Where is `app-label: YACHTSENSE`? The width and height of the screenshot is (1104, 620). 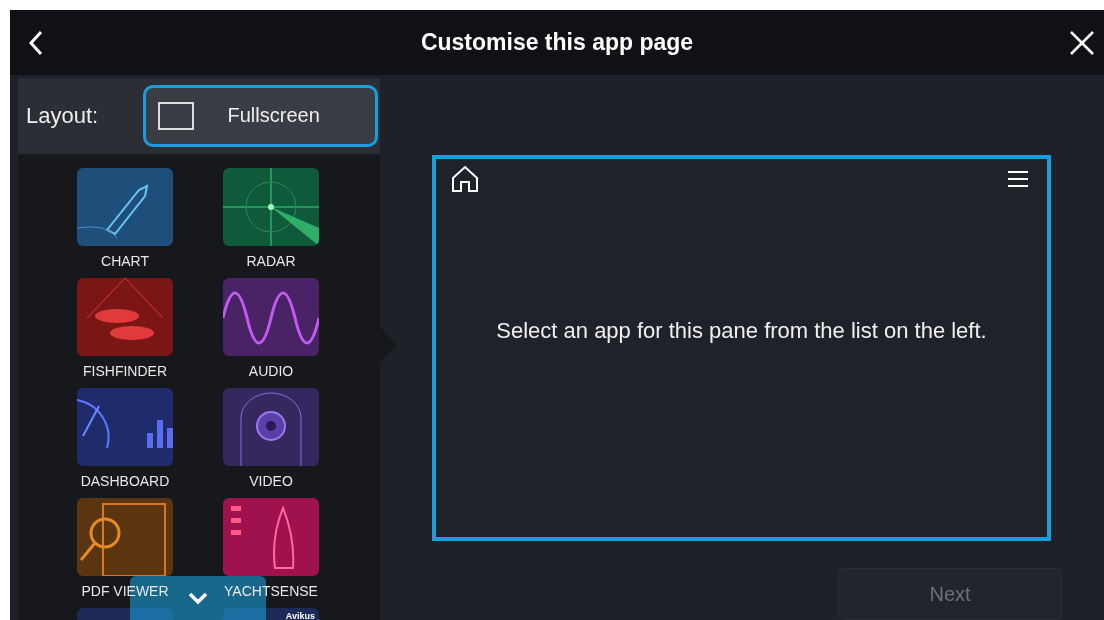
app-label: YACHTSENSE is located at coordinates (271, 591).